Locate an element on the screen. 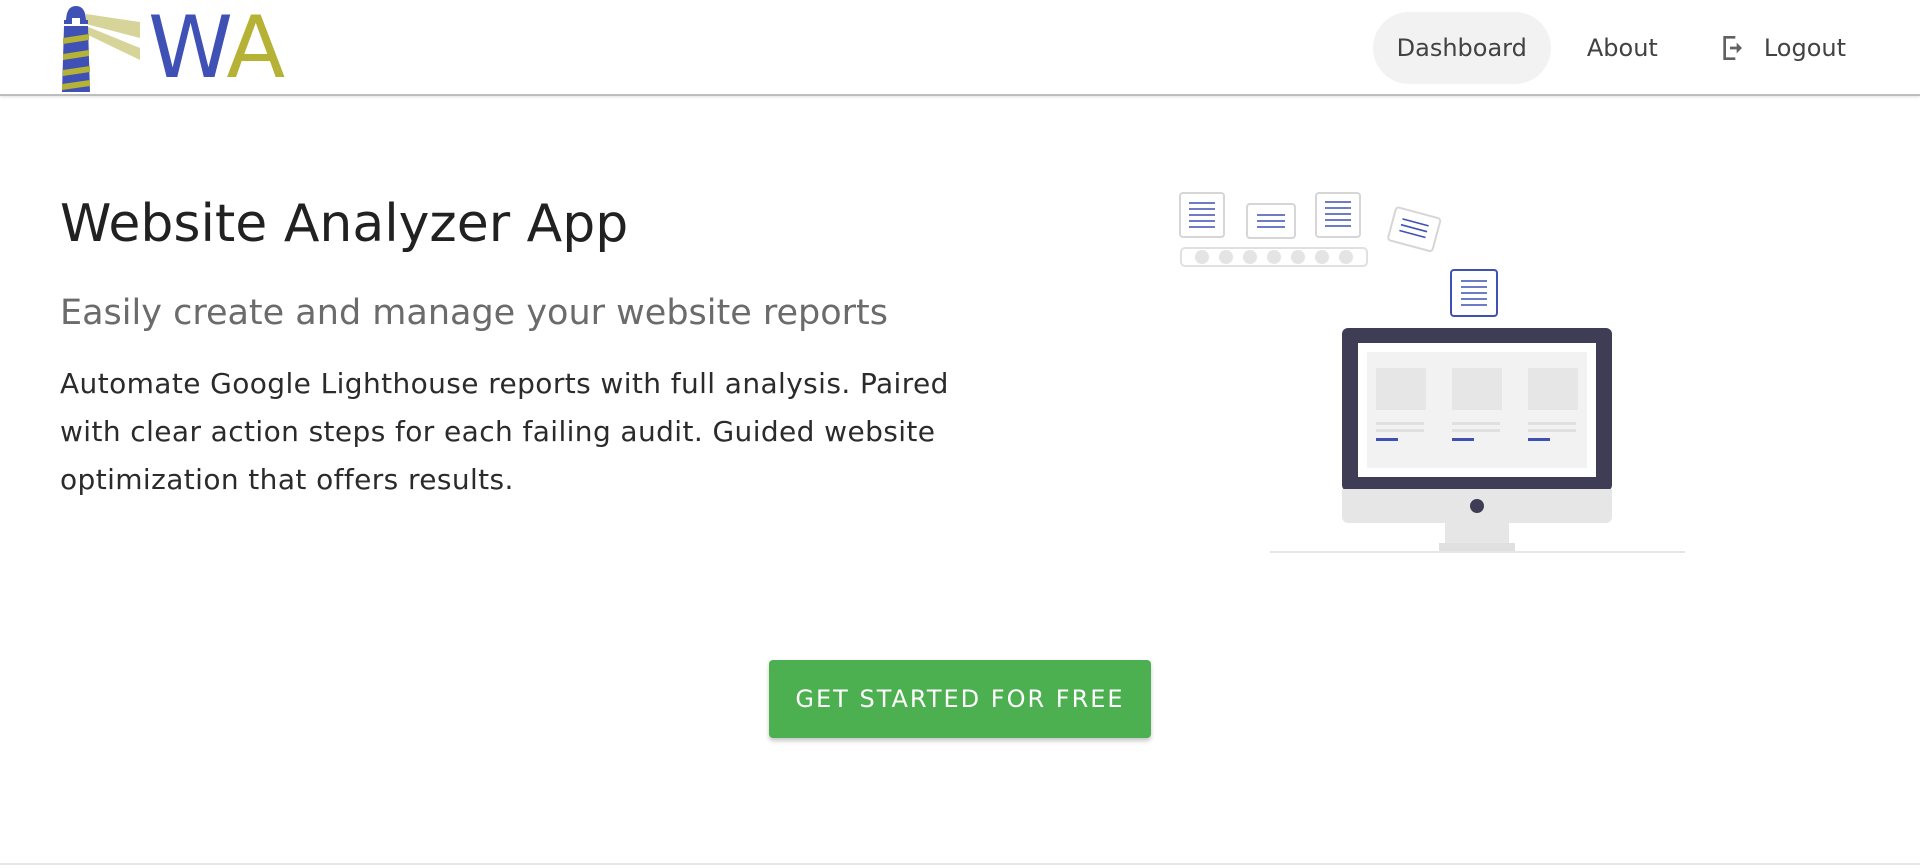 The image size is (1920, 867). footer-divider is located at coordinates (960, 864).